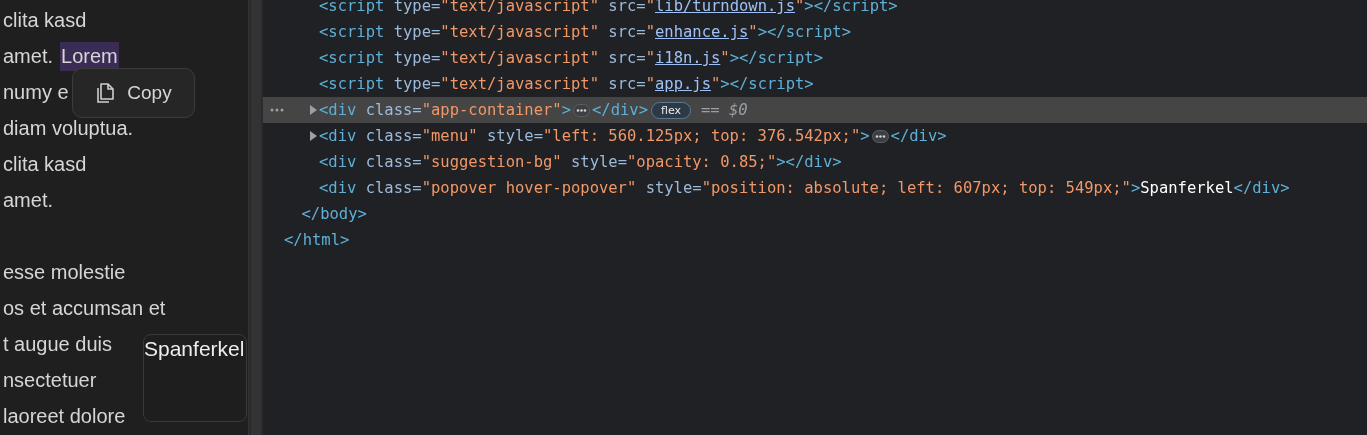 The image size is (1367, 435). I want to click on code-token: </body>, so click(334, 214).